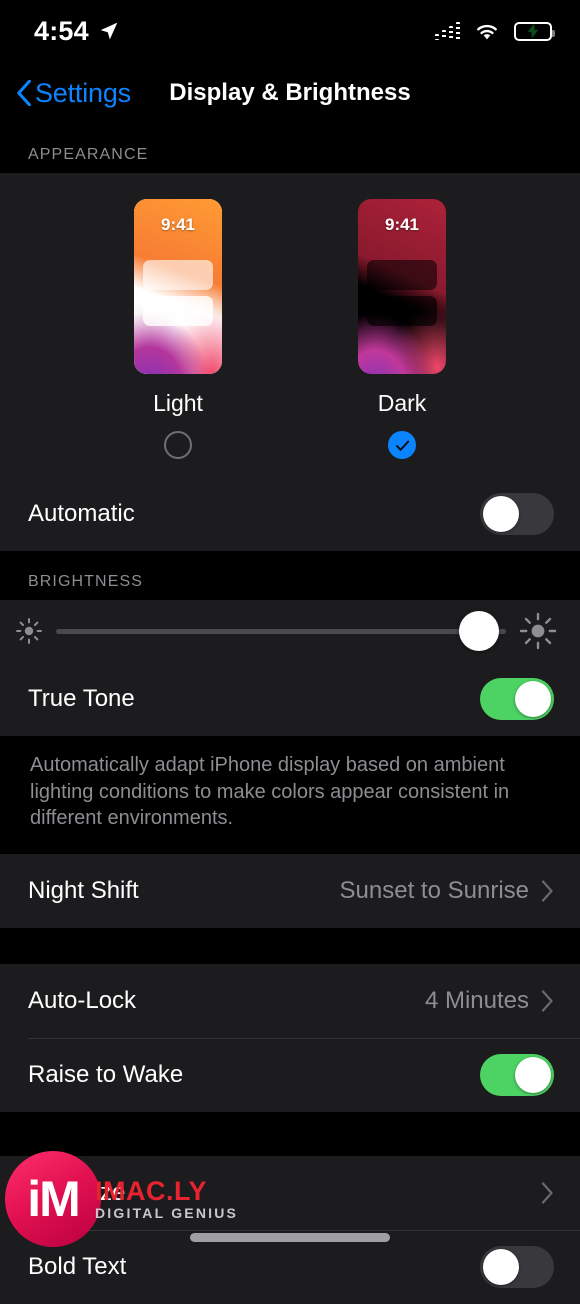 The image size is (580, 1304). Describe the element at coordinates (487, 31) in the screenshot. I see `wifi-icon` at that location.